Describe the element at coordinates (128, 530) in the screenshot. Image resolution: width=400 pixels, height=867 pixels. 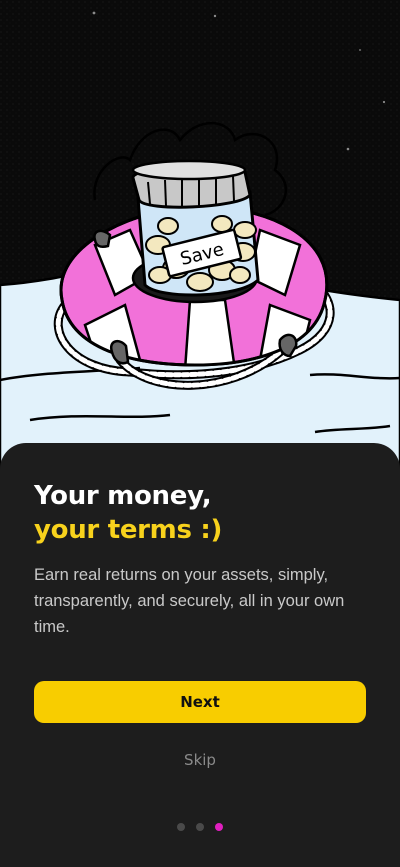
I see `title-line-2: your terms :)` at that location.